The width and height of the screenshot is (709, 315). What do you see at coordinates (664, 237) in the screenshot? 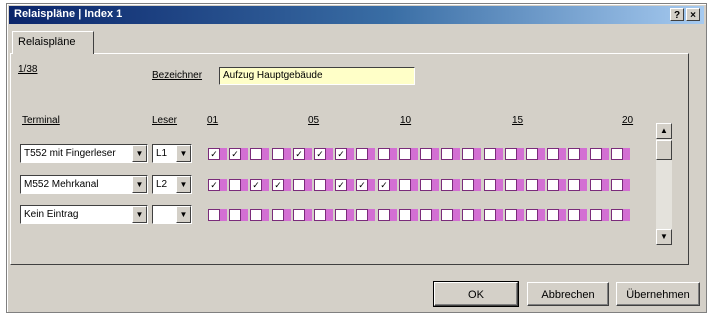
I see `scroll-down-button: ▼` at bounding box center [664, 237].